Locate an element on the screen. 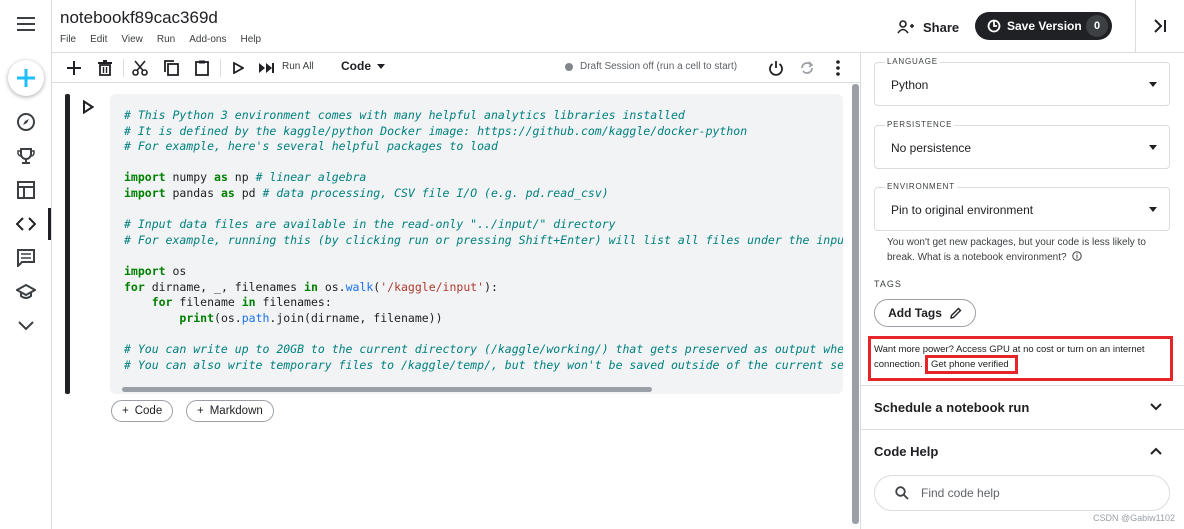 This screenshot has width=1184, height=529. menu-file: File is located at coordinates (68, 39).